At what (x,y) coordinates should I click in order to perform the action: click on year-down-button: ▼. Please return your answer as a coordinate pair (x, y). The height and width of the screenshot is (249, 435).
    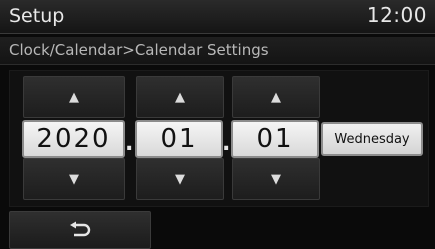
    Looking at the image, I should click on (74, 179).